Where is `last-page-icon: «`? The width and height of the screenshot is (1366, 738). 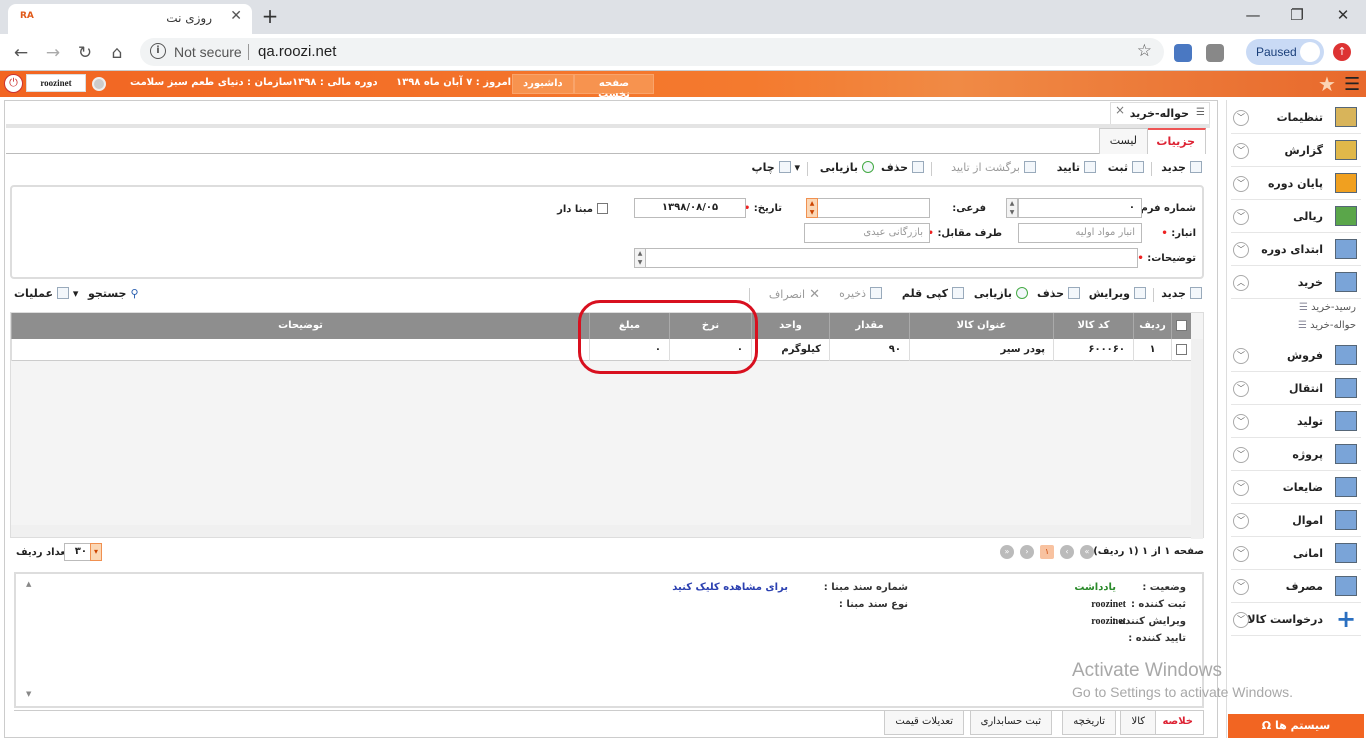
last-page-icon: « is located at coordinates (1087, 552).